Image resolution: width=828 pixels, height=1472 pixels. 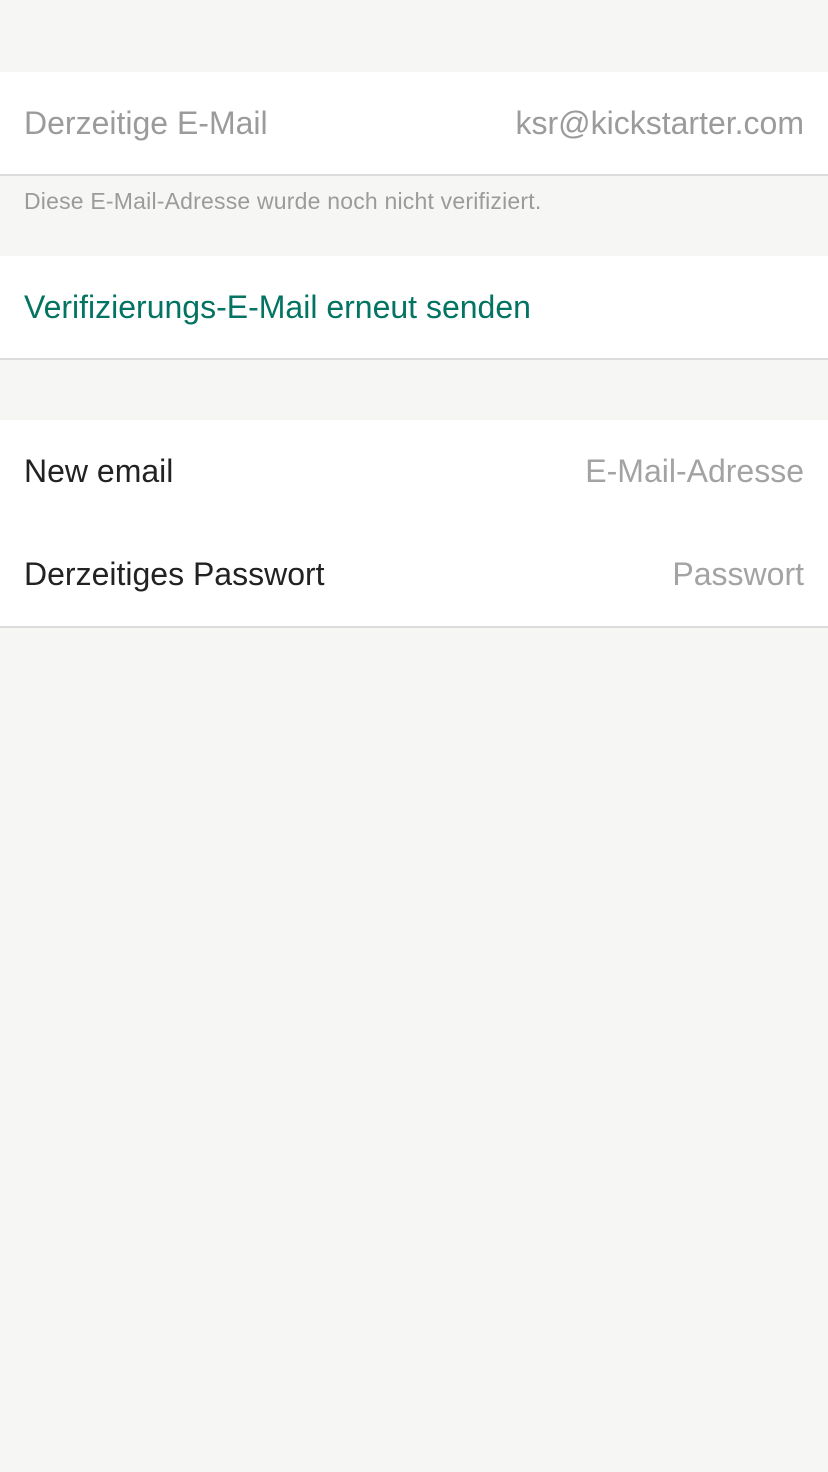 What do you see at coordinates (277, 307) in the screenshot?
I see `resend-verification-button: Verifizierungs-E-Mail erneut senden` at bounding box center [277, 307].